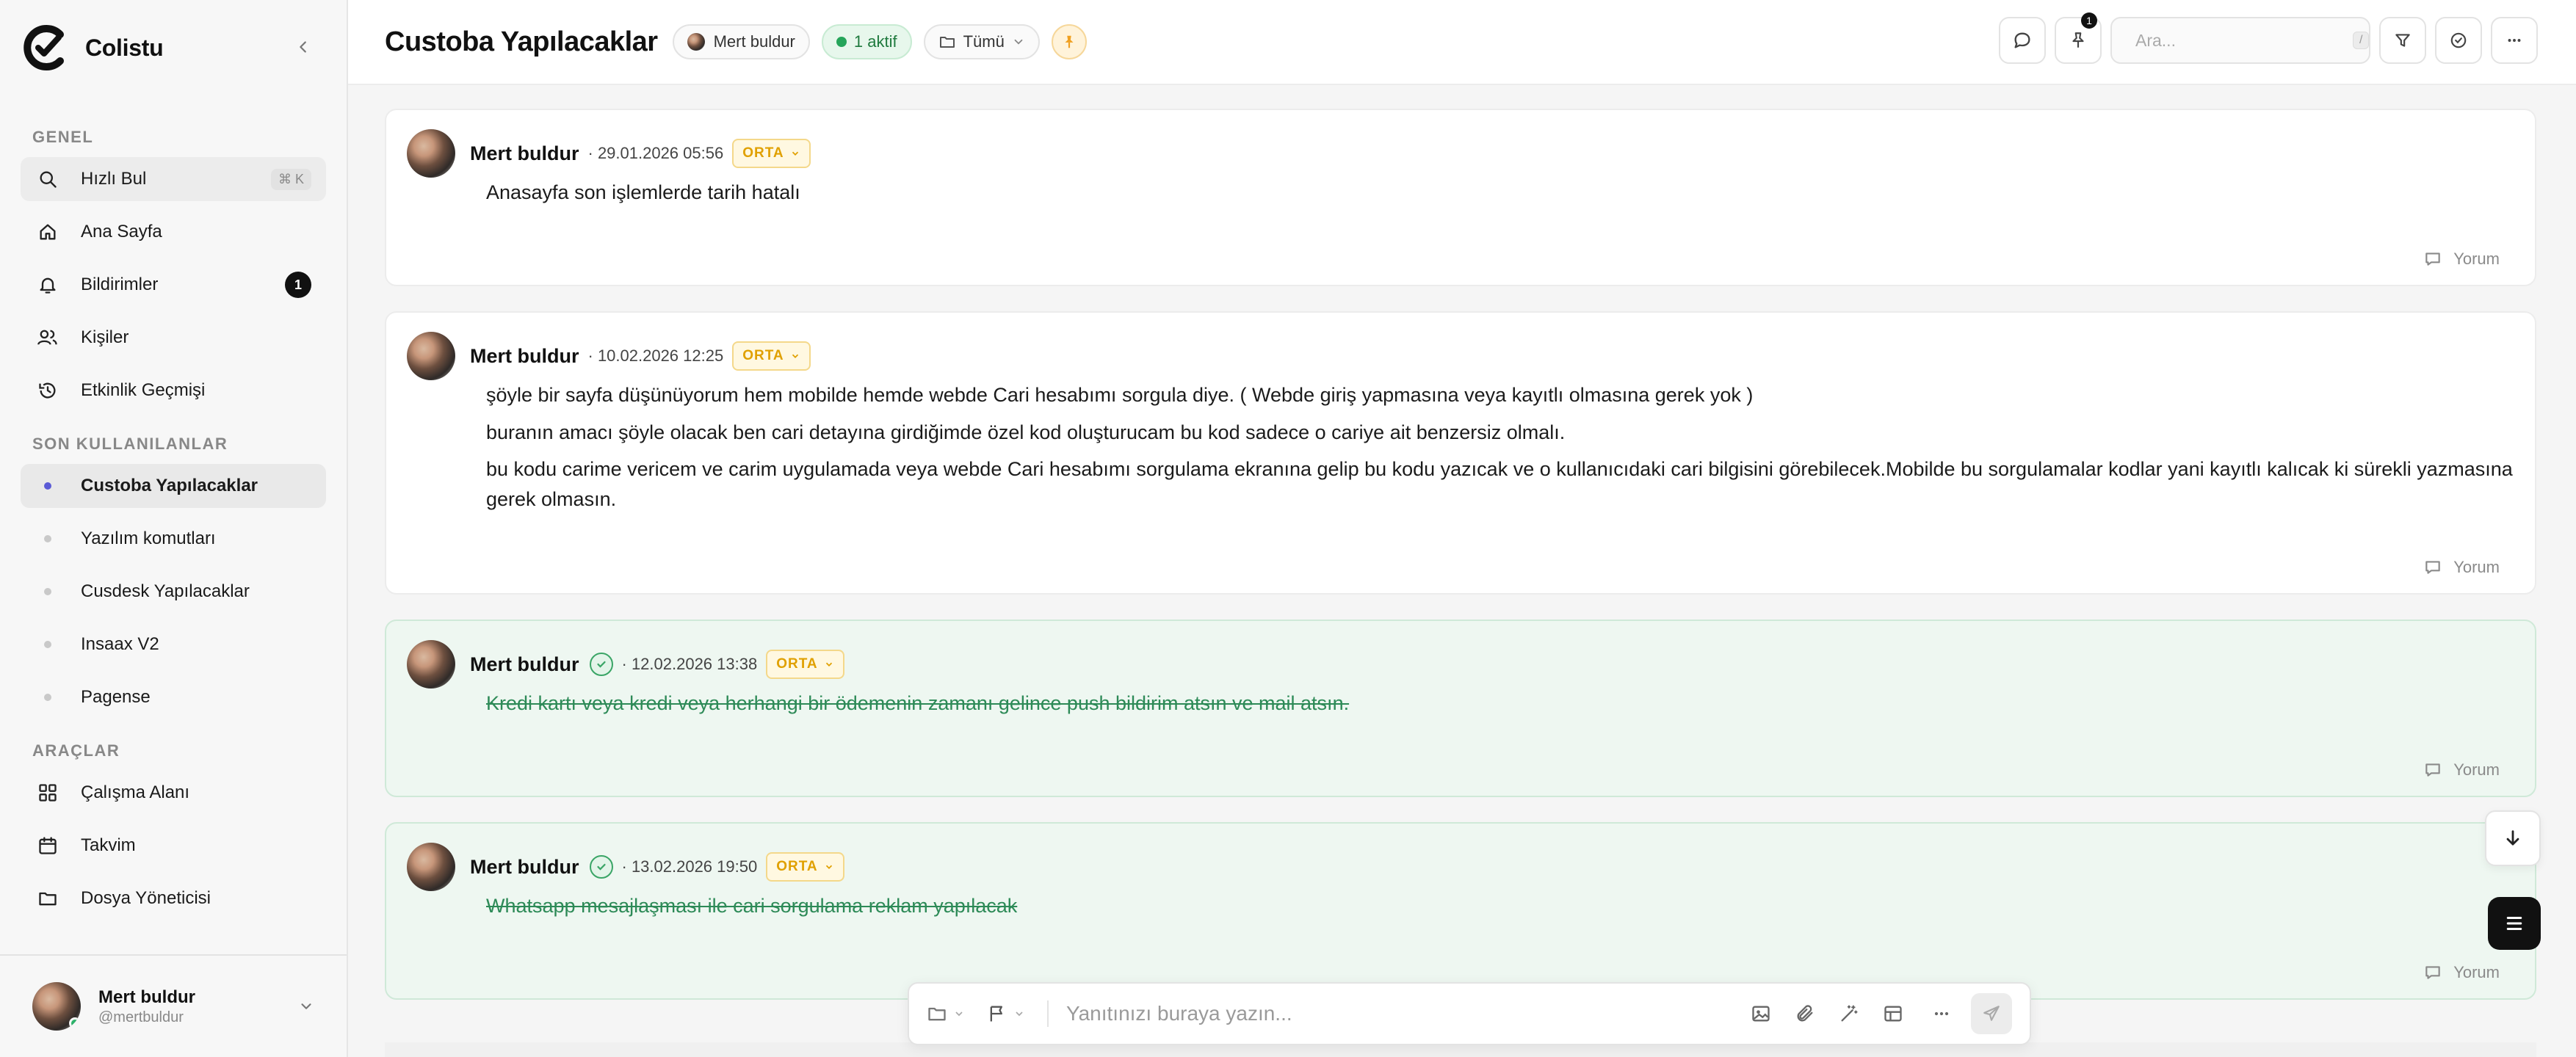 Image resolution: width=2576 pixels, height=1057 pixels. I want to click on grid-icon, so click(47, 792).